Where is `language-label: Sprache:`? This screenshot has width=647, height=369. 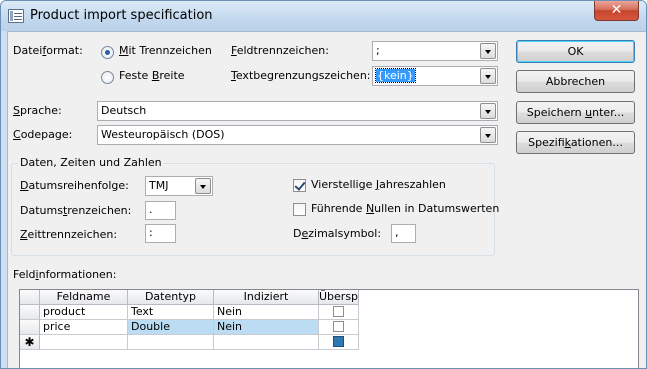 language-label: Sprache: is located at coordinates (37, 110).